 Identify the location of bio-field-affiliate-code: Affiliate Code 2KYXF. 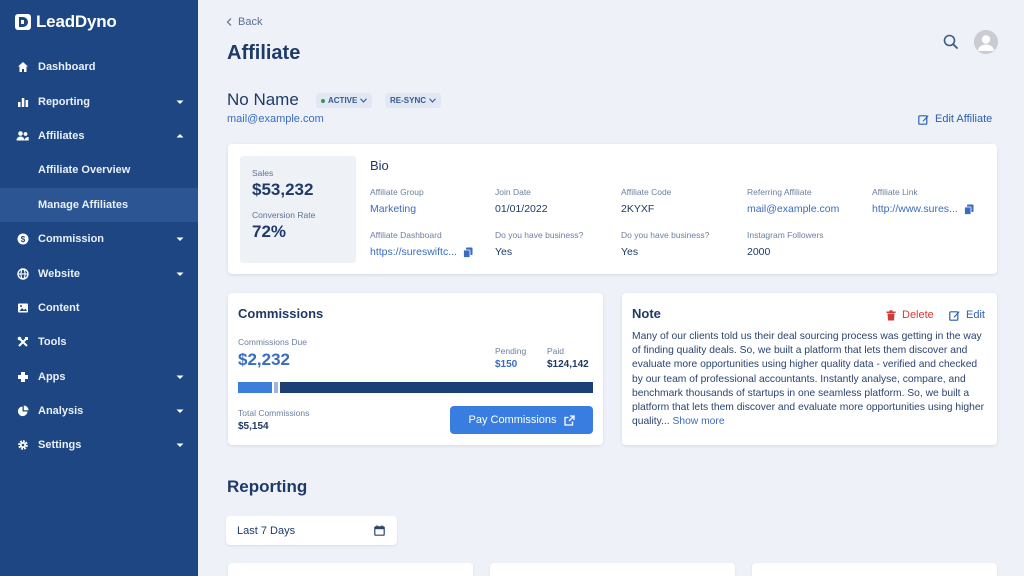
(646, 201).